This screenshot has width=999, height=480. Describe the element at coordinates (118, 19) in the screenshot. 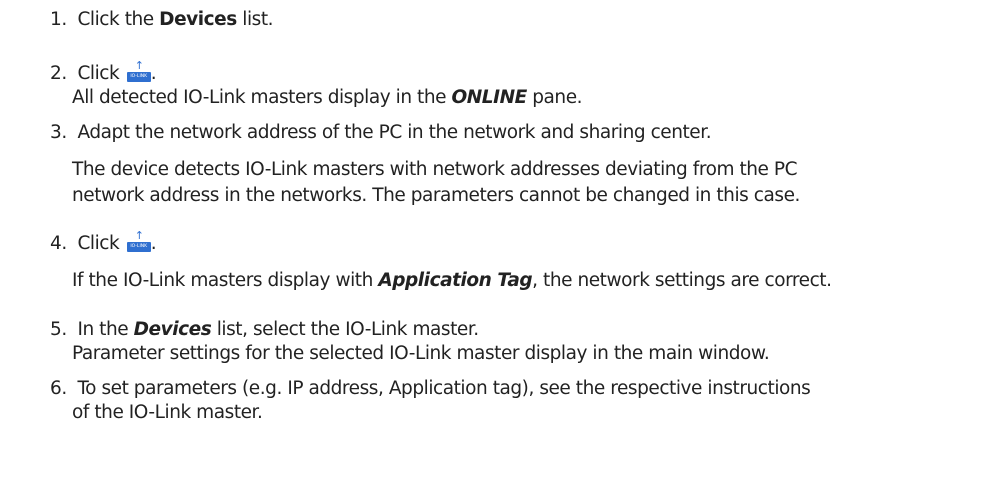

I see `step-text: Click the` at that location.